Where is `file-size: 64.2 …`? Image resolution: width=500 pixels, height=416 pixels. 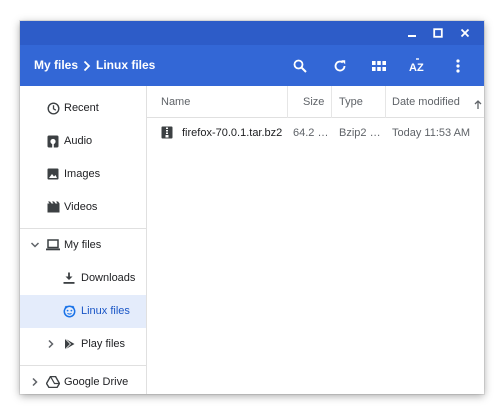 file-size: 64.2 … is located at coordinates (310, 133).